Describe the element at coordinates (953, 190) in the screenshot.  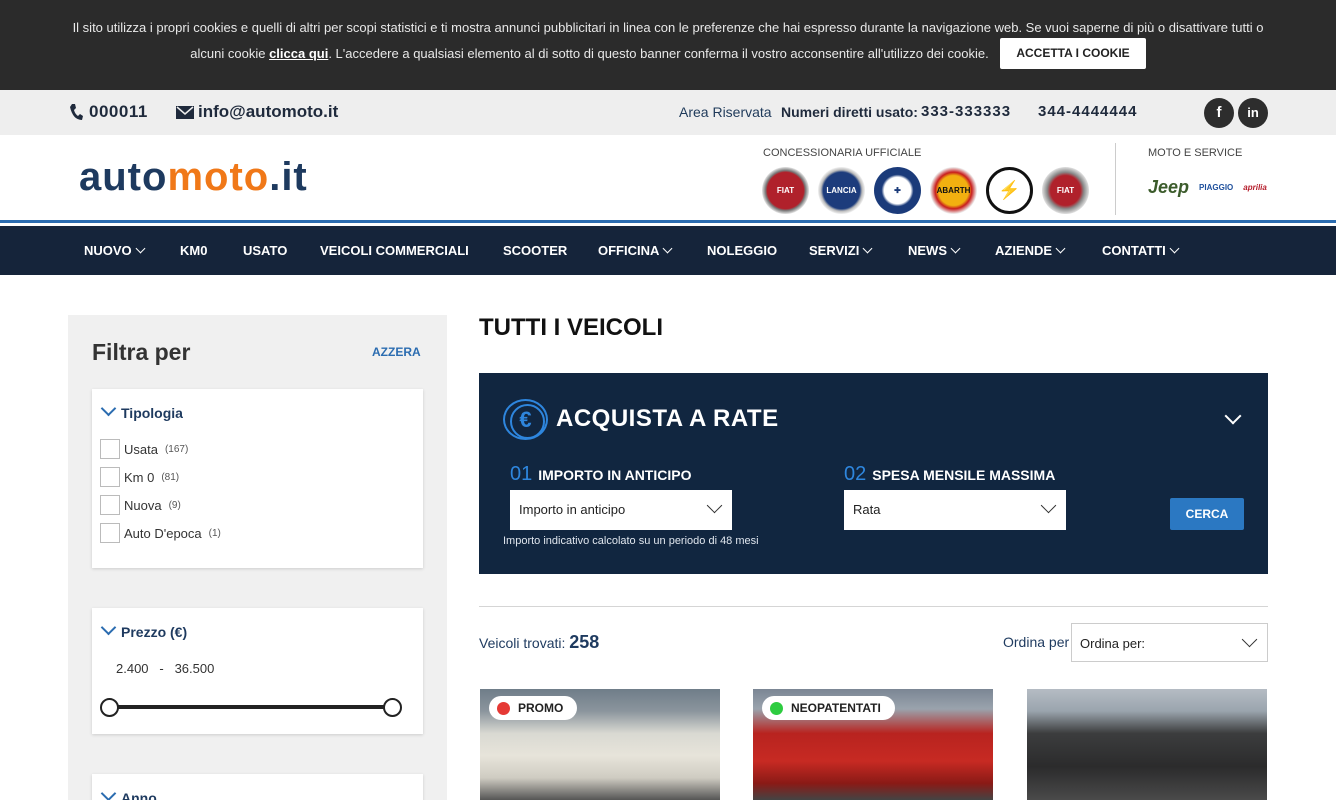
I see `abarth-logo: ABARTH` at that location.